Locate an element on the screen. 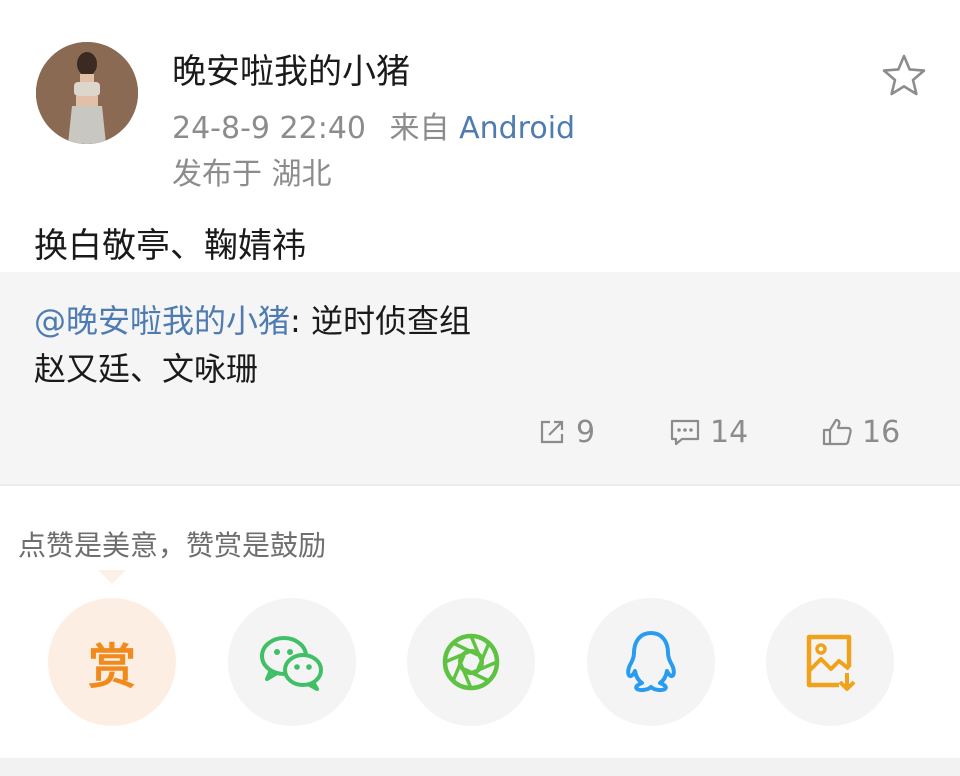  qq-icon is located at coordinates (651, 662).